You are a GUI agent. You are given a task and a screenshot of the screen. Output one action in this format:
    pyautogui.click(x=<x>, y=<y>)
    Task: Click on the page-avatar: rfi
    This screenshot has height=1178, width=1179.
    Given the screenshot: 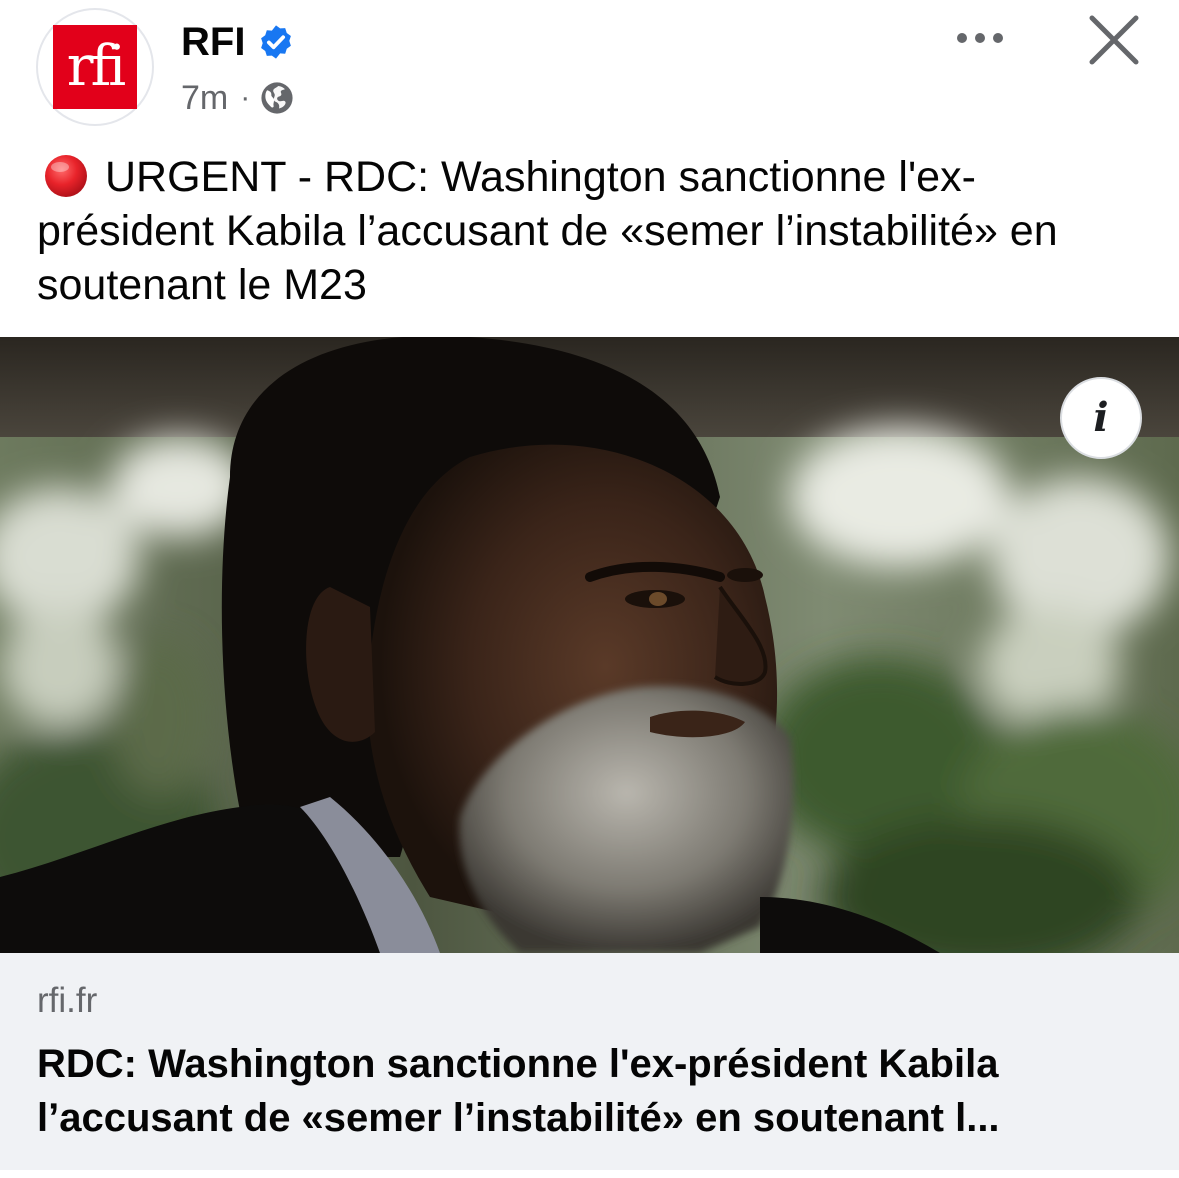 What is the action you would take?
    pyautogui.click(x=95, y=67)
    